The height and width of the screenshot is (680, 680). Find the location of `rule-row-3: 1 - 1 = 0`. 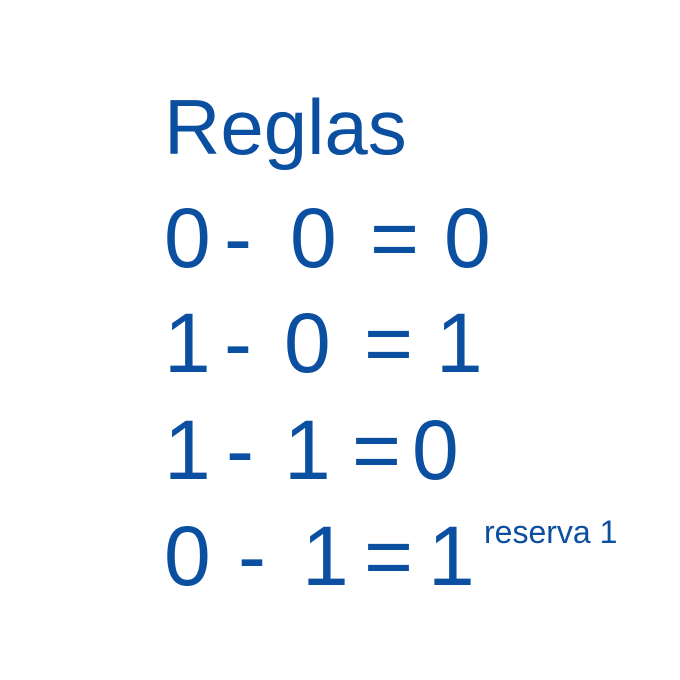

rule-row-3: 1 - 1 = 0 is located at coordinates (414, 450).